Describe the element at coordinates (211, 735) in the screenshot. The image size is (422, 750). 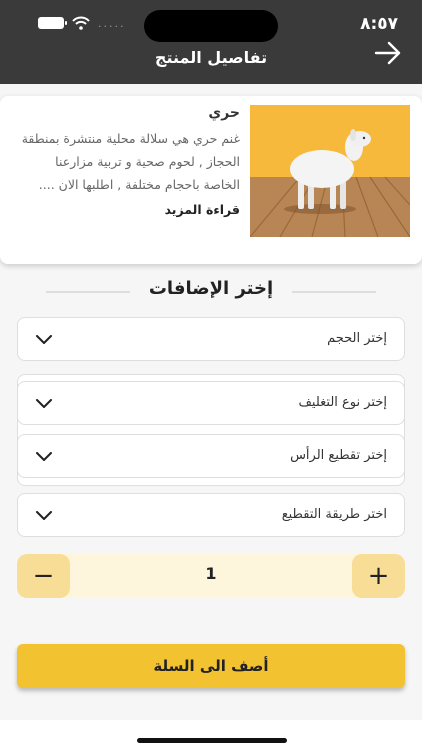
I see `bottom-area` at that location.